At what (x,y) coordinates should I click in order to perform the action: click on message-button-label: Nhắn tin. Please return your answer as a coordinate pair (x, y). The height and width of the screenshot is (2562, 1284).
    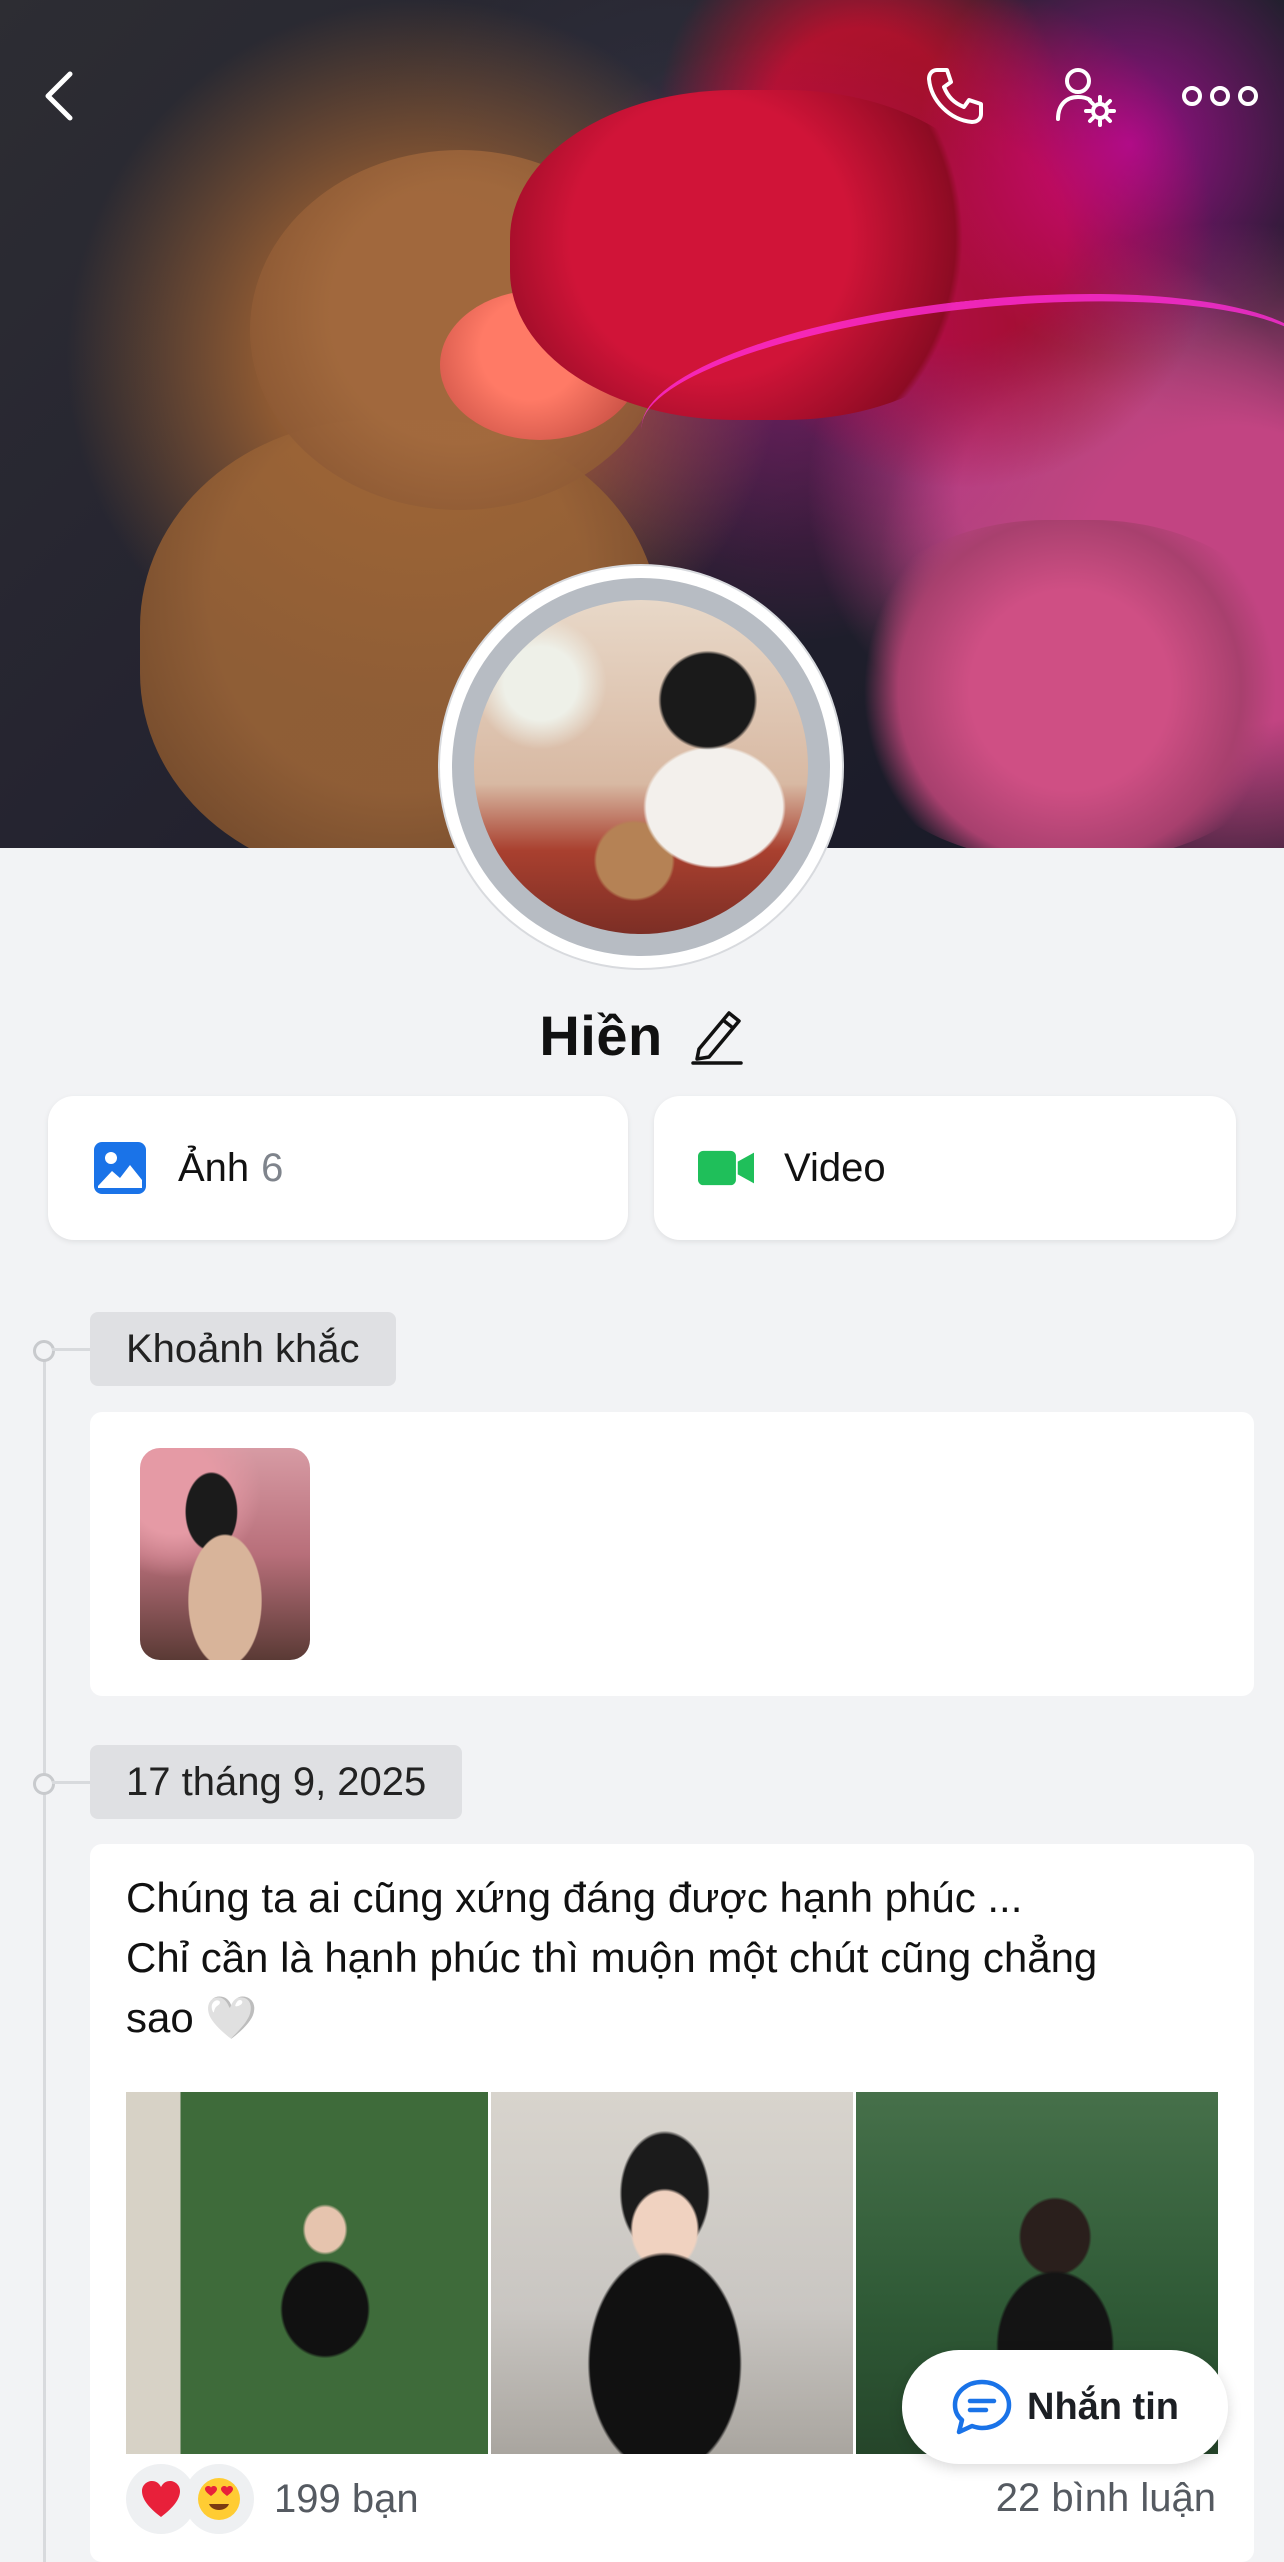
    Looking at the image, I should click on (1103, 2406).